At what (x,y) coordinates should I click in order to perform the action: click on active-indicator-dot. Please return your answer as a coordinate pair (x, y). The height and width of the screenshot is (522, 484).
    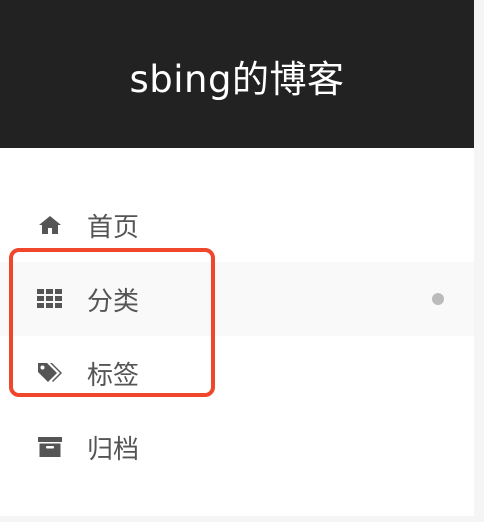
    Looking at the image, I should click on (438, 299).